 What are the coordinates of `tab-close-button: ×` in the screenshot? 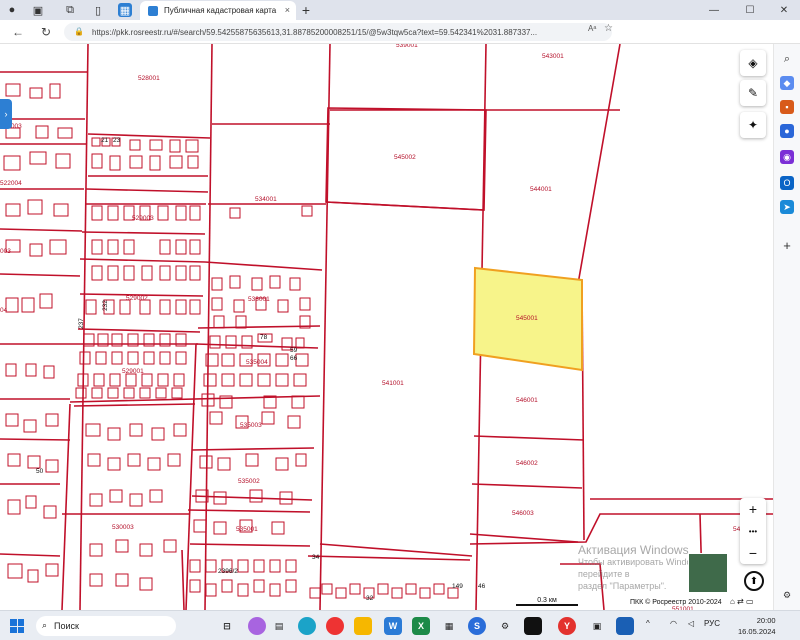 It's located at (287, 10).